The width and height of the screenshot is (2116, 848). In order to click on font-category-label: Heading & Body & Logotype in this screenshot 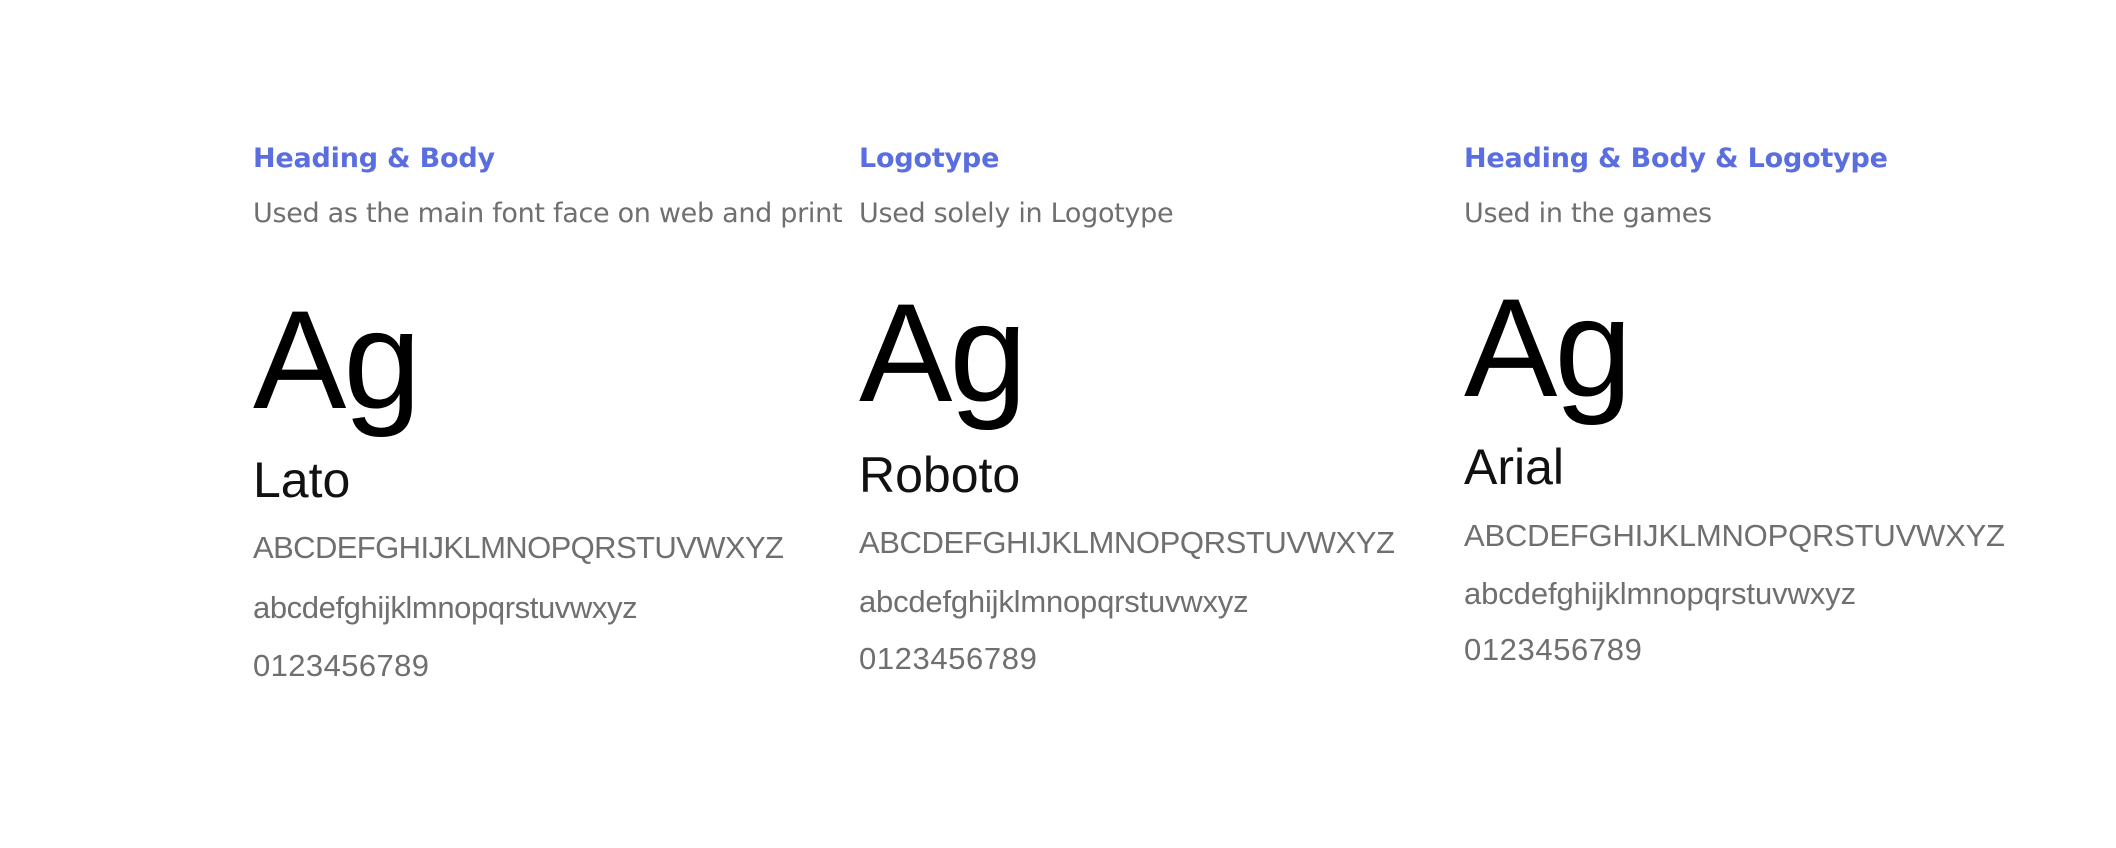, I will do `click(1676, 158)`.